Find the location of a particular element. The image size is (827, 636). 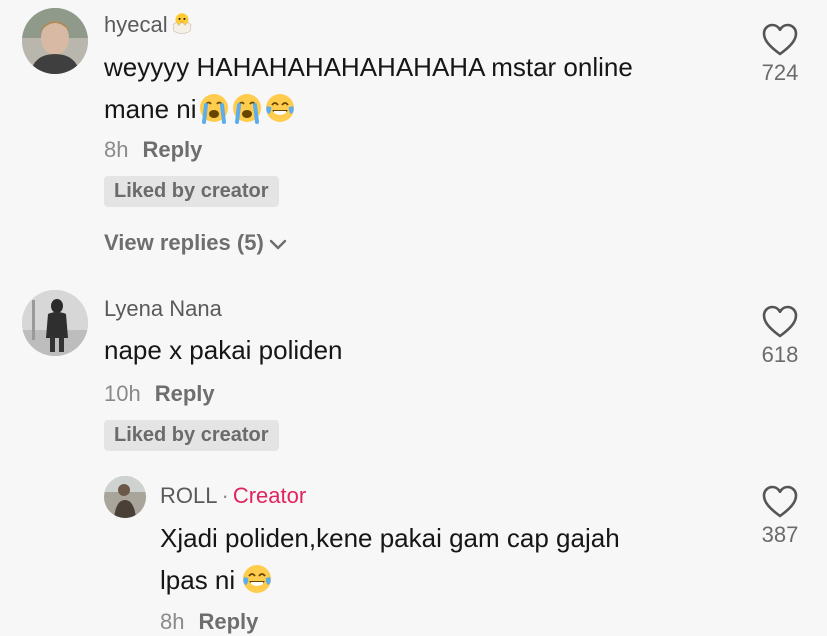

like-control: 387 is located at coordinates (780, 516).